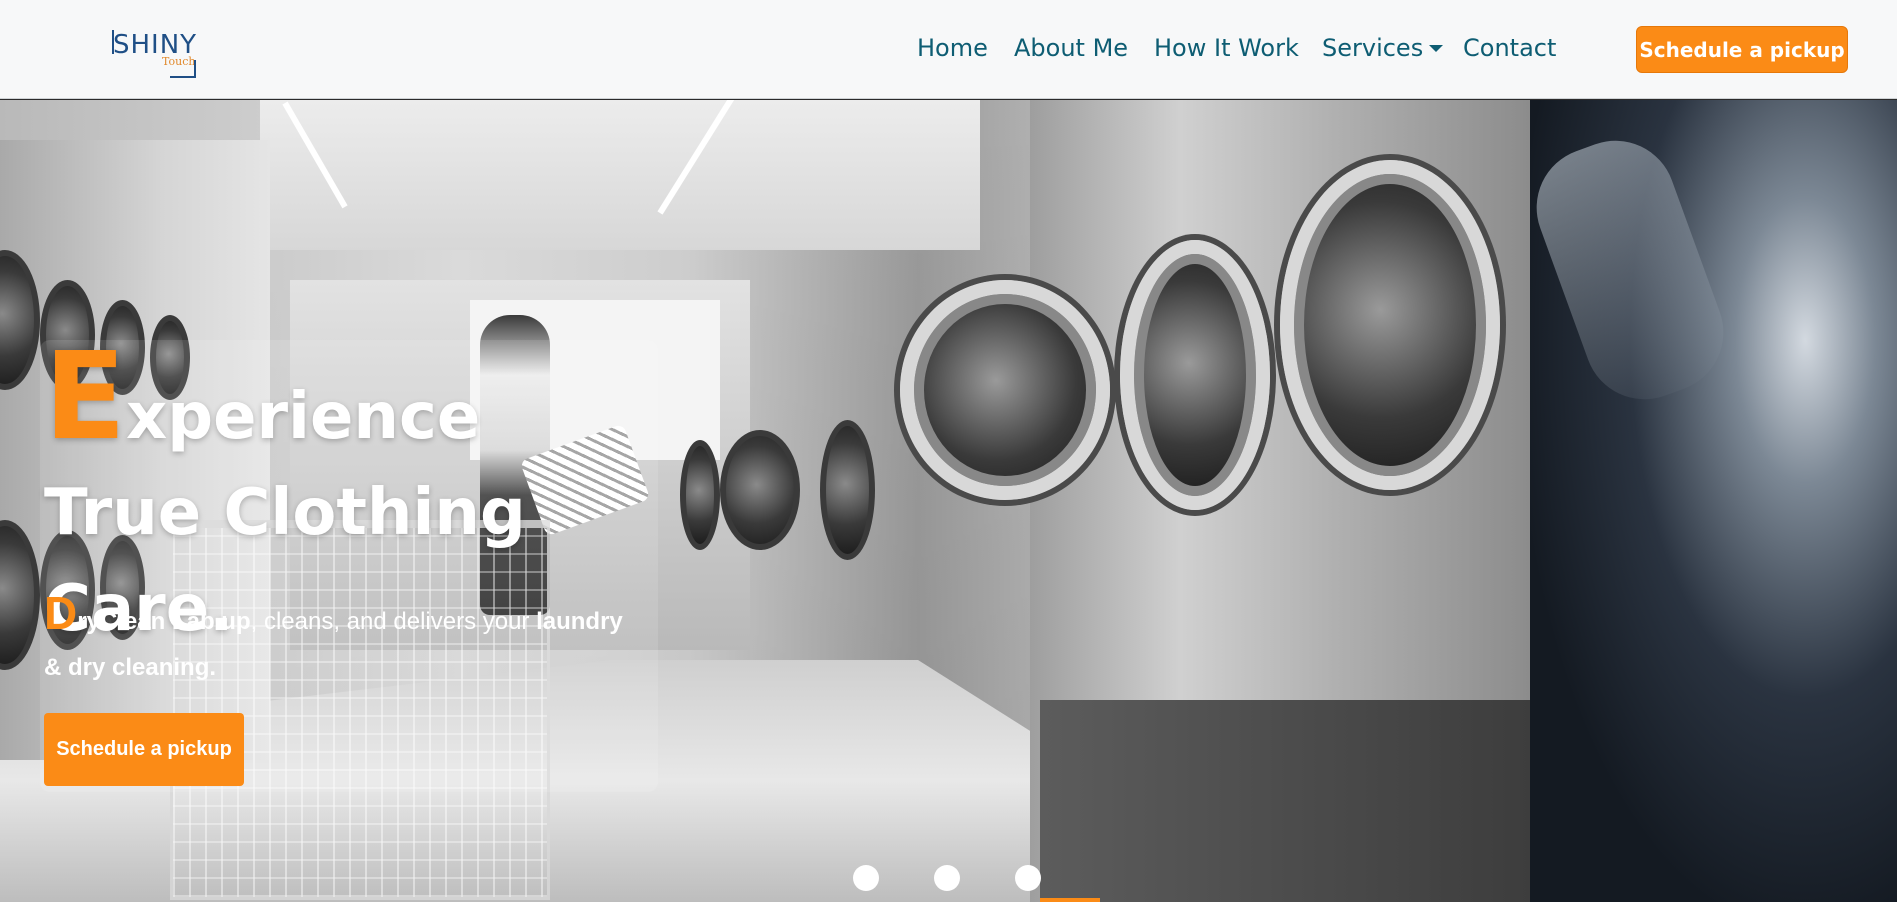  What do you see at coordinates (85, 397) in the screenshot?
I see `hero-heading-dropcap: E` at bounding box center [85, 397].